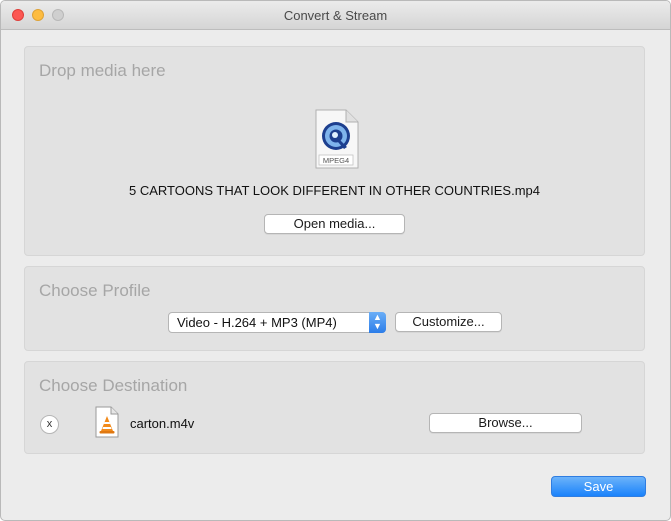 The image size is (671, 521). I want to click on profile-select-value: Video - H.264 + MP3 (MP4), so click(257, 322).